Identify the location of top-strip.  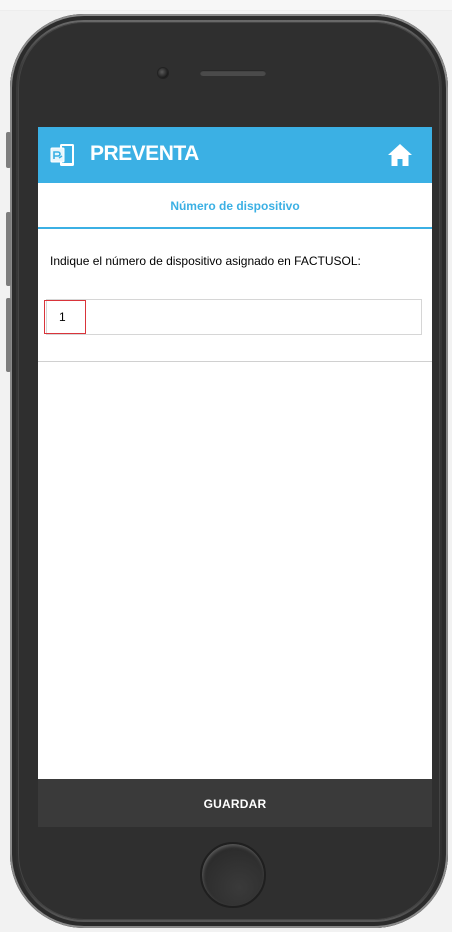
(226, 5).